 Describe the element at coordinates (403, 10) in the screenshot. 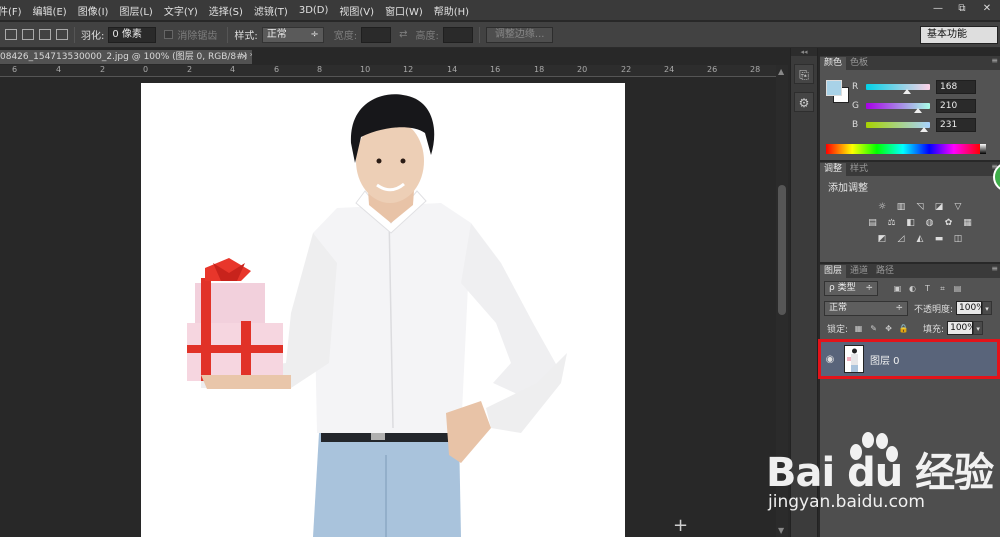

I see `menu-window: 窗口(W)` at that location.